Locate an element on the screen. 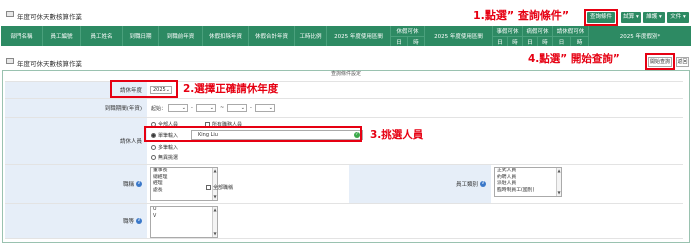 The width and height of the screenshot is (692, 245). opt-multi-input: 多筆輸入 is located at coordinates (164, 147).